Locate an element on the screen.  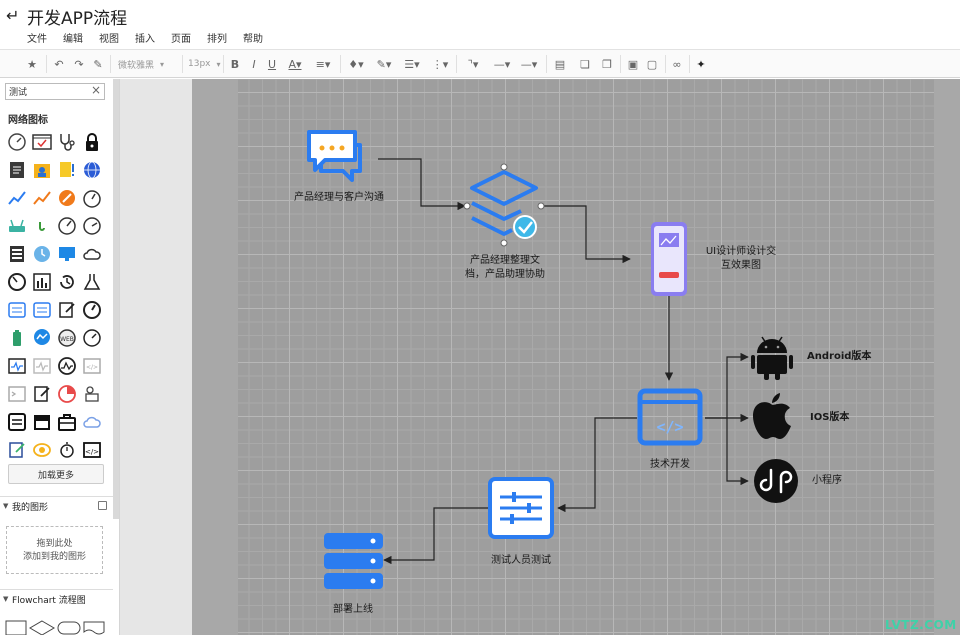
edge-test-to-deploy is located at coordinates (436, 536).